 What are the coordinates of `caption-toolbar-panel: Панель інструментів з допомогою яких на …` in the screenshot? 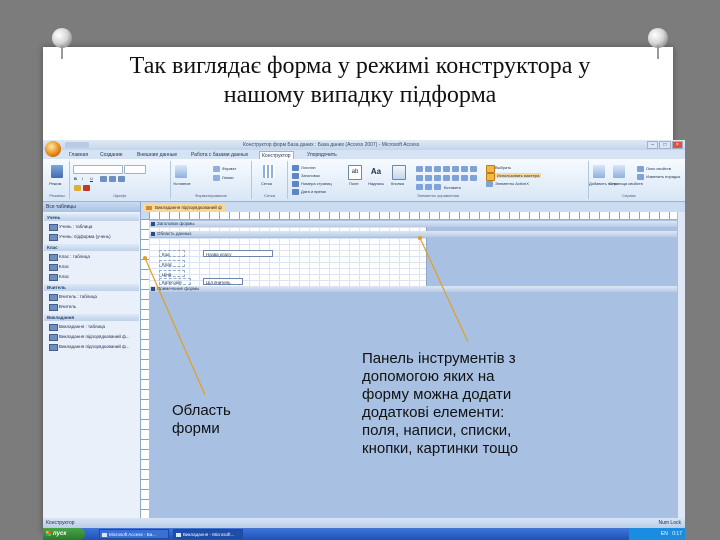 It's located at (440, 403).